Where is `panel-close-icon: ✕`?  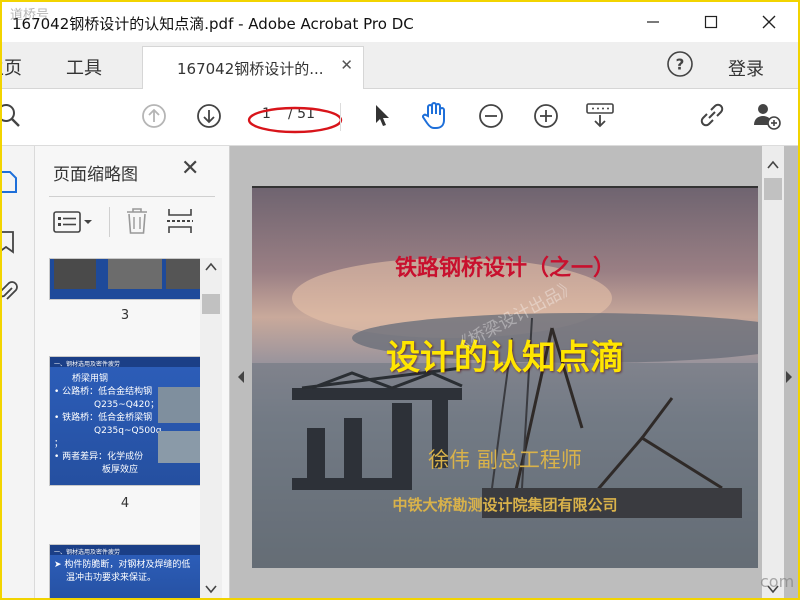 panel-close-icon: ✕ is located at coordinates (190, 168).